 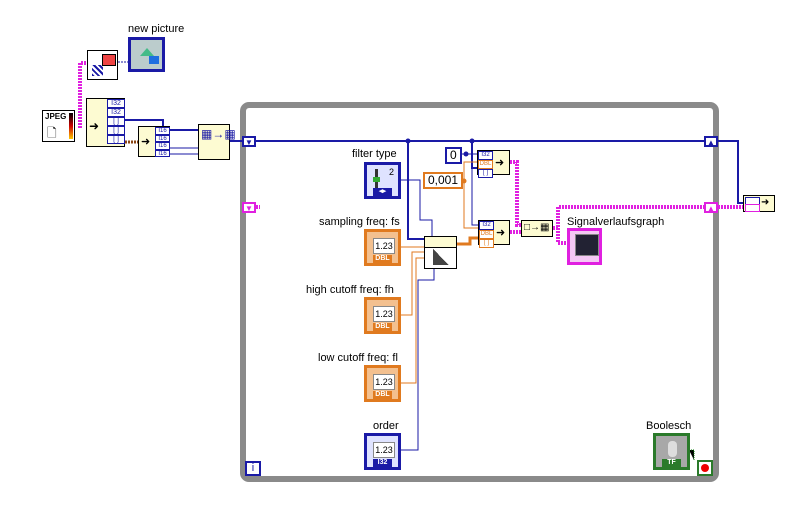 What do you see at coordinates (249, 141) in the screenshot?
I see `shift-register-left-int: ▼` at bounding box center [249, 141].